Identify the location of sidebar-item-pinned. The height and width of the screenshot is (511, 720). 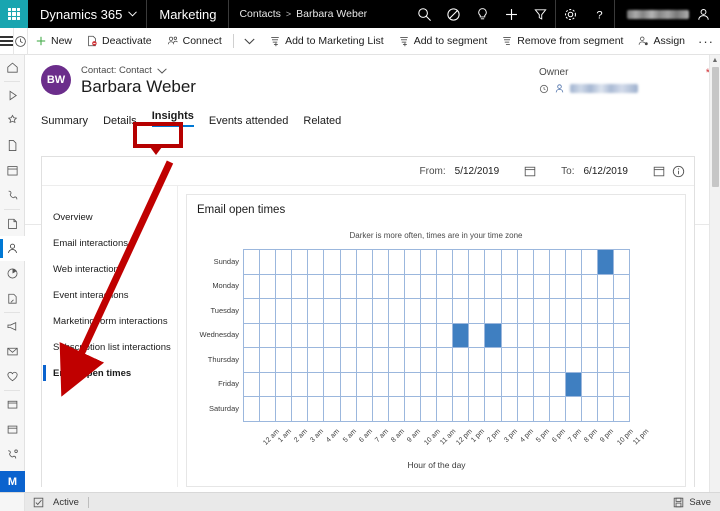
(12, 120).